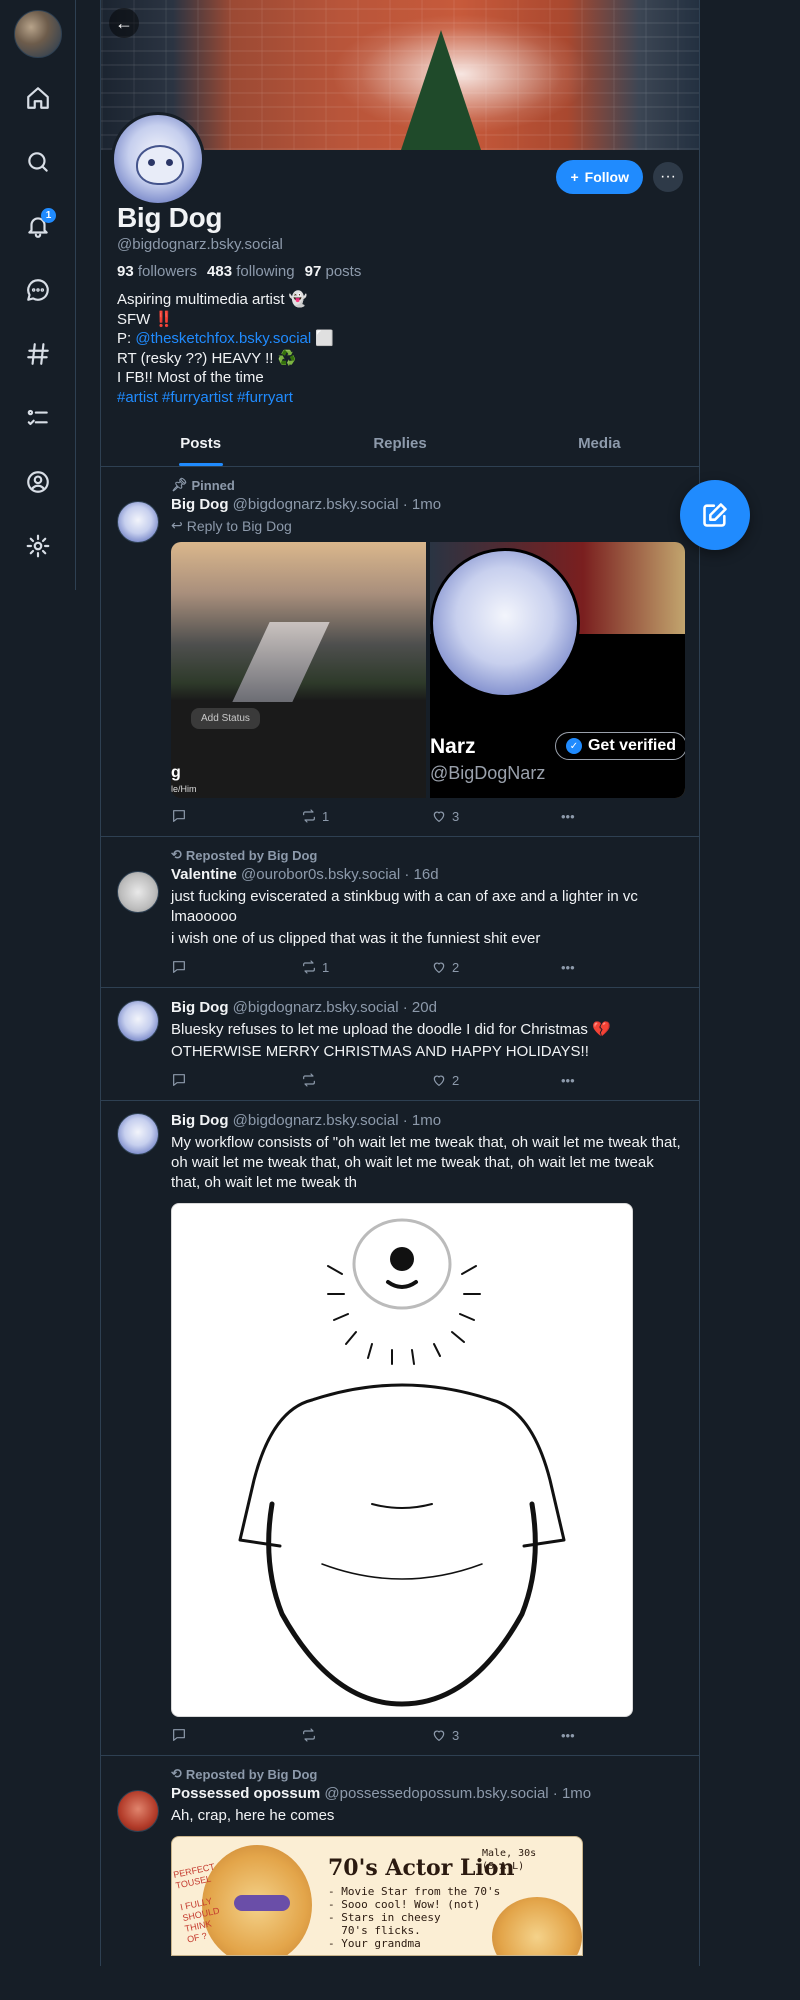  I want to click on post-time: · 20d, so click(420, 1007).